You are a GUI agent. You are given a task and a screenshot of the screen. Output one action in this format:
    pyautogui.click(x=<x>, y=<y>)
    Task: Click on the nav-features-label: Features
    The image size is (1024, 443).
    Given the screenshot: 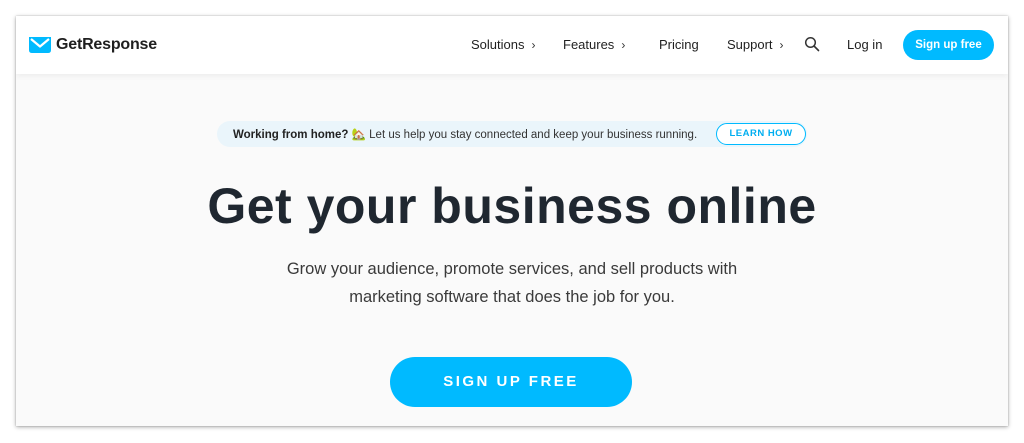 What is the action you would take?
    pyautogui.click(x=589, y=44)
    